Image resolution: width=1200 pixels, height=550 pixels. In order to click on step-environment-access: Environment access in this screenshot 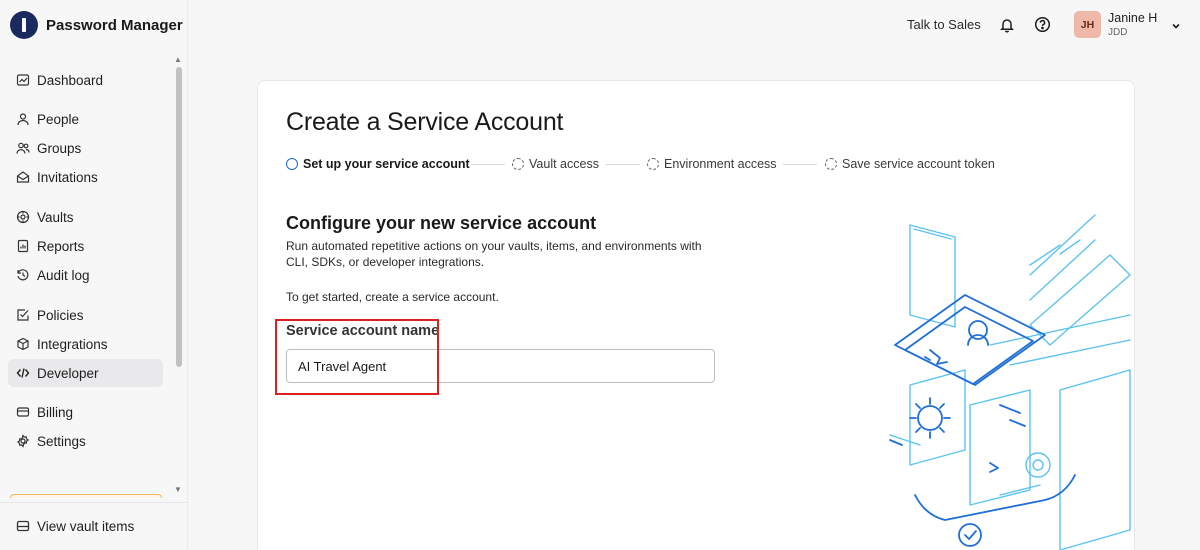, I will do `click(712, 164)`.